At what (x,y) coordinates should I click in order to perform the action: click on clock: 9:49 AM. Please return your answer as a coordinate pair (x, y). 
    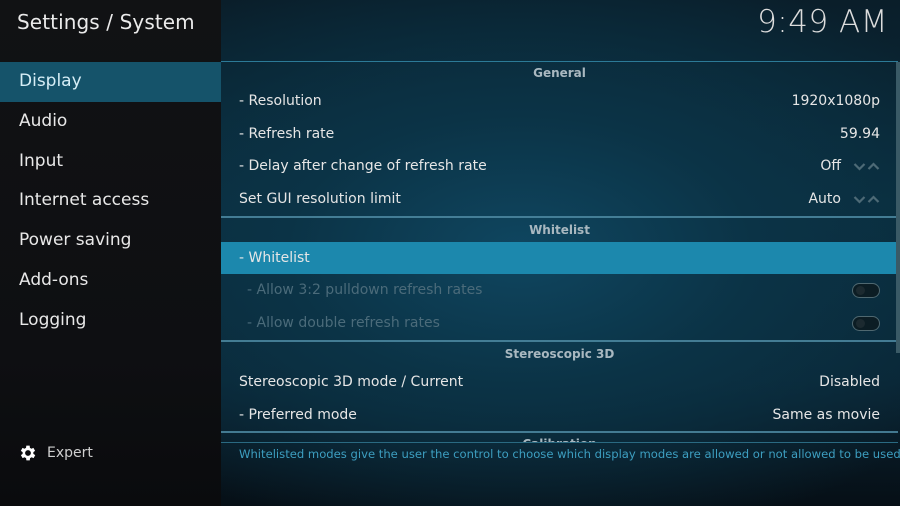
    Looking at the image, I should click on (822, 22).